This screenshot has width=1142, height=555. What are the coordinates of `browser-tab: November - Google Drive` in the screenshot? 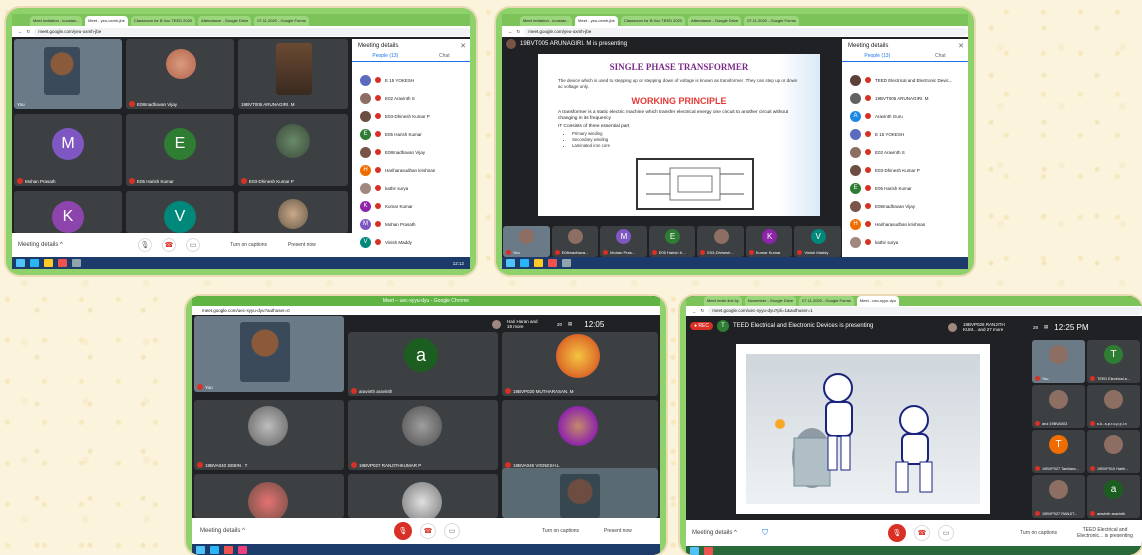 It's located at (770, 301).